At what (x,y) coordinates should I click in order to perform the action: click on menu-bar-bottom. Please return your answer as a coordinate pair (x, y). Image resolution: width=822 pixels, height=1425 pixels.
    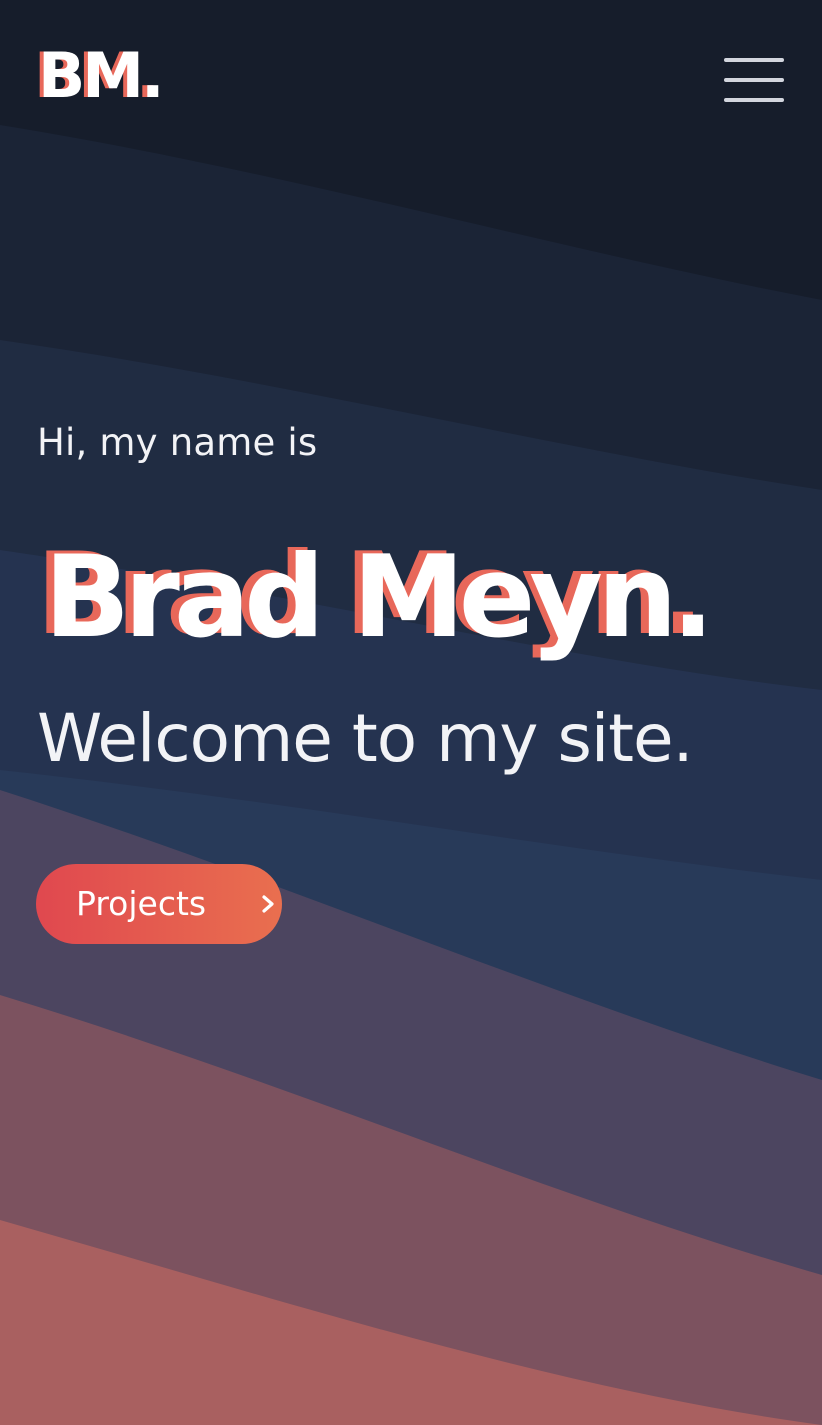
    Looking at the image, I should click on (754, 100).